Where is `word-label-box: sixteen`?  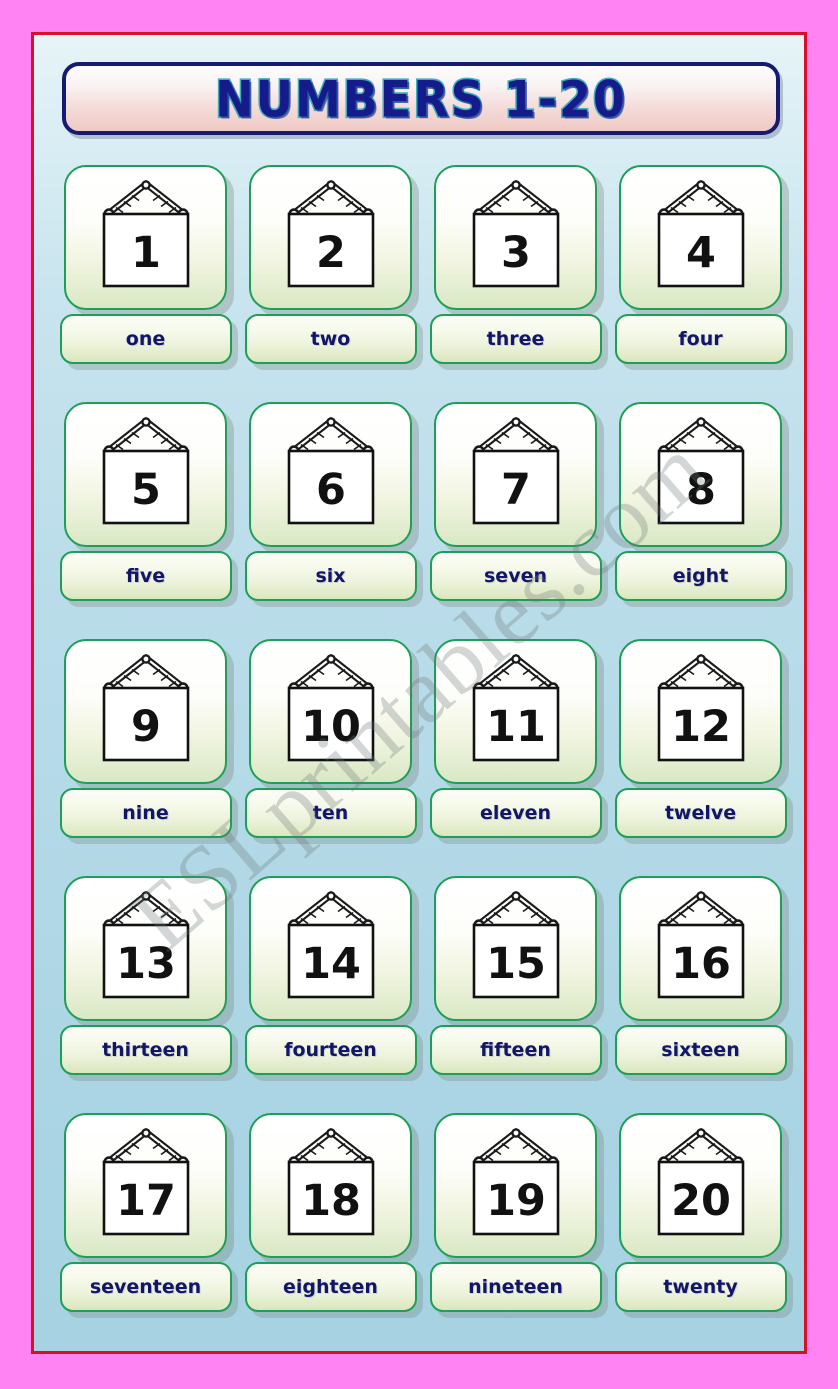 word-label-box: sixteen is located at coordinates (700, 1050).